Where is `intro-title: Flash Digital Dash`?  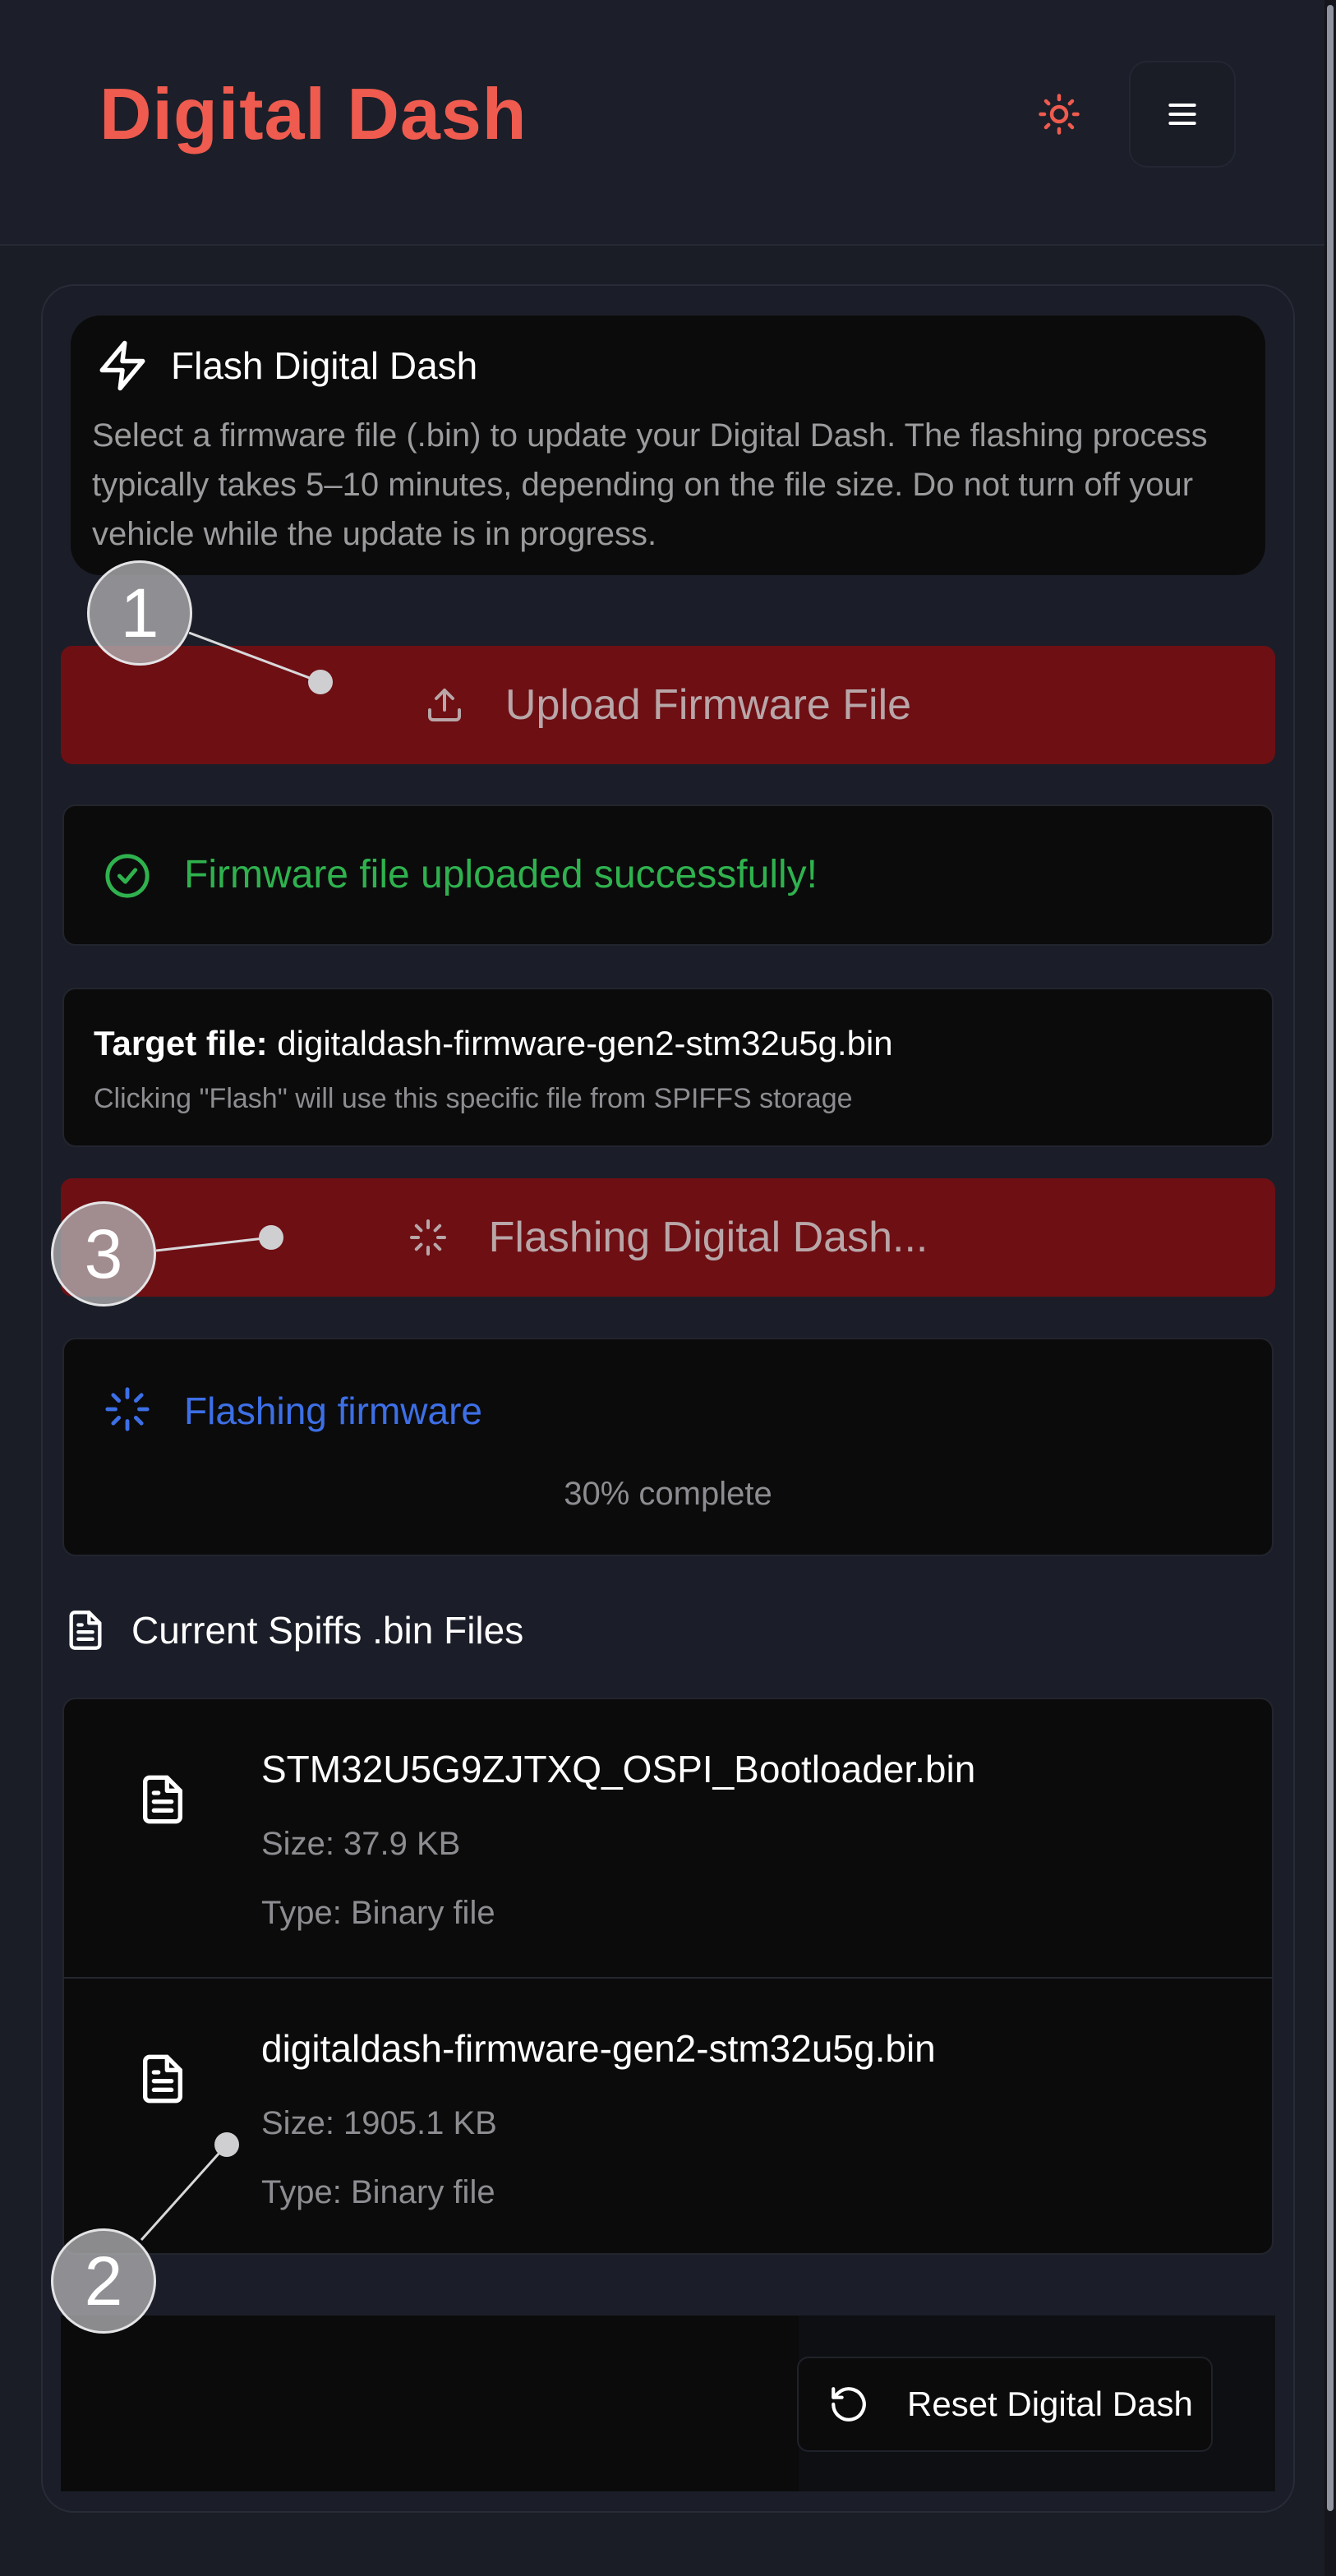
intro-title: Flash Digital Dash is located at coordinates (324, 365).